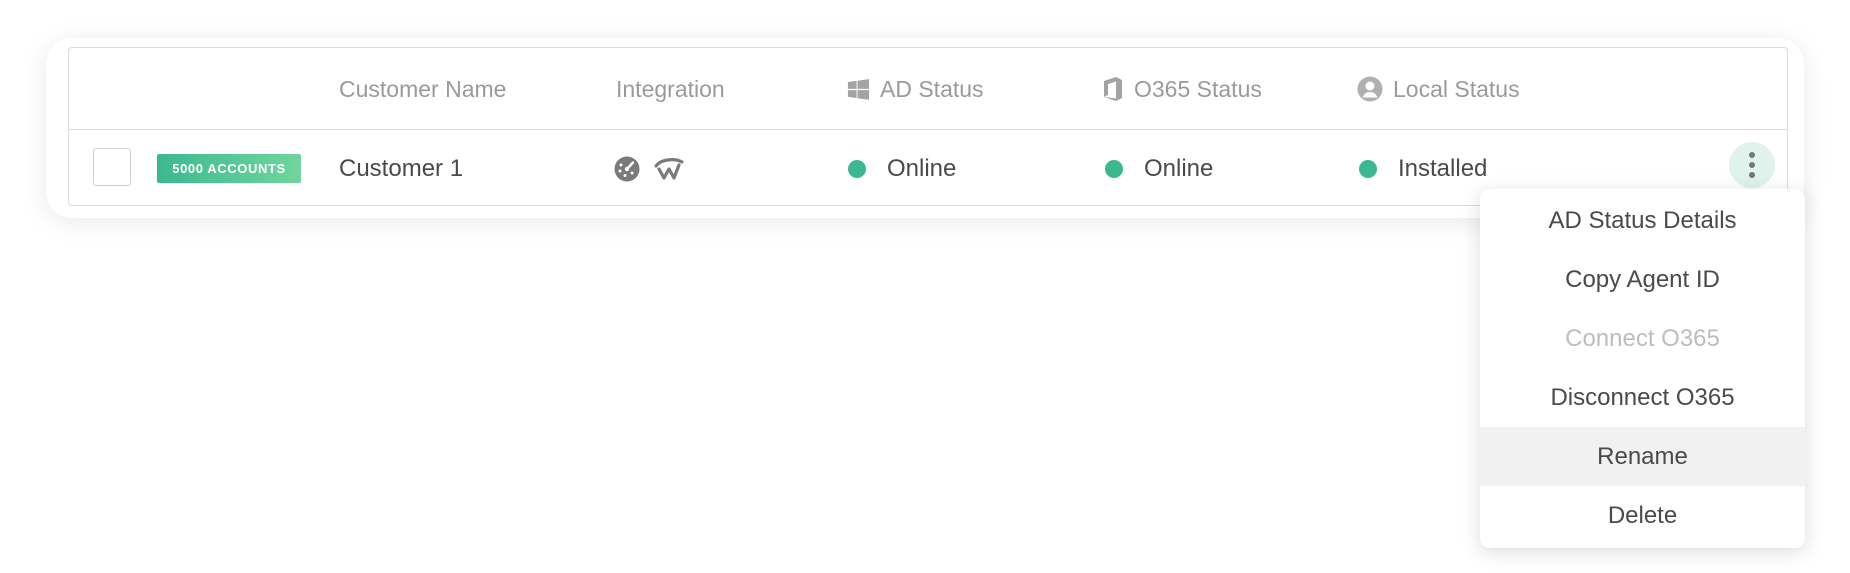 This screenshot has height=573, width=1850. I want to click on connectwise-icon, so click(669, 169).